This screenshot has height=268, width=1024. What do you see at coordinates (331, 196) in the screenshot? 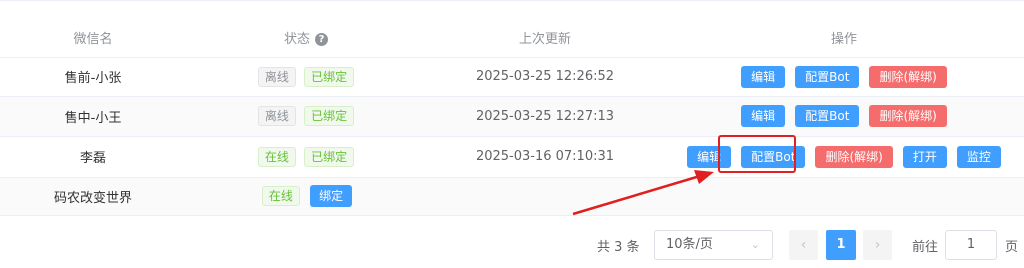
I see `bind-button: 绑定` at bounding box center [331, 196].